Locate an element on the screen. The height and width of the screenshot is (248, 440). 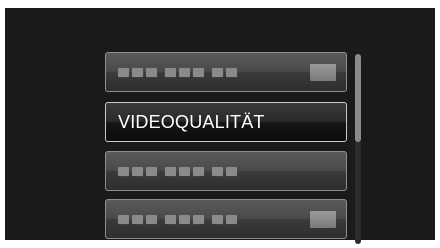
scrollbar-thumb is located at coordinates (358, 98).